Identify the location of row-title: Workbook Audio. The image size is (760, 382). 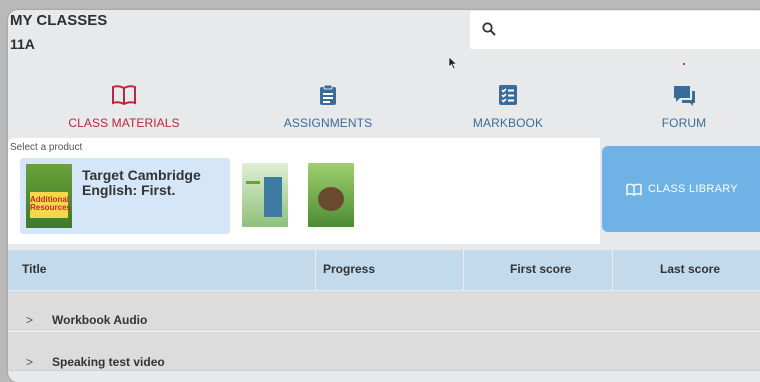
(100, 320).